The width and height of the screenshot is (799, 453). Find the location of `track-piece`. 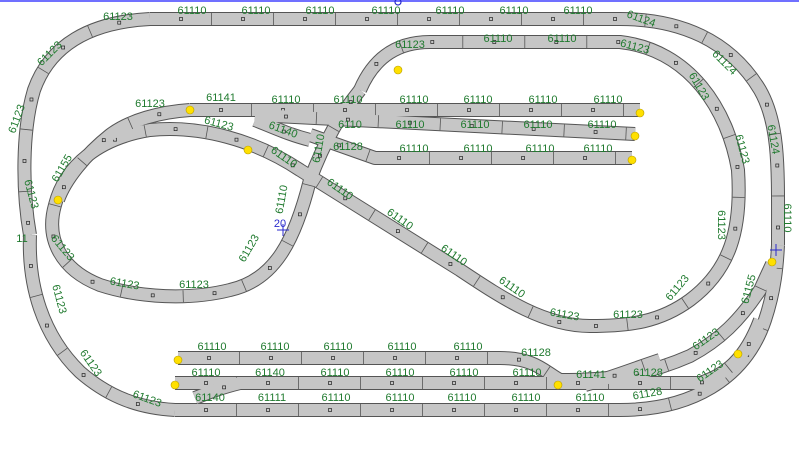

track-piece is located at coordinates (99, 325).